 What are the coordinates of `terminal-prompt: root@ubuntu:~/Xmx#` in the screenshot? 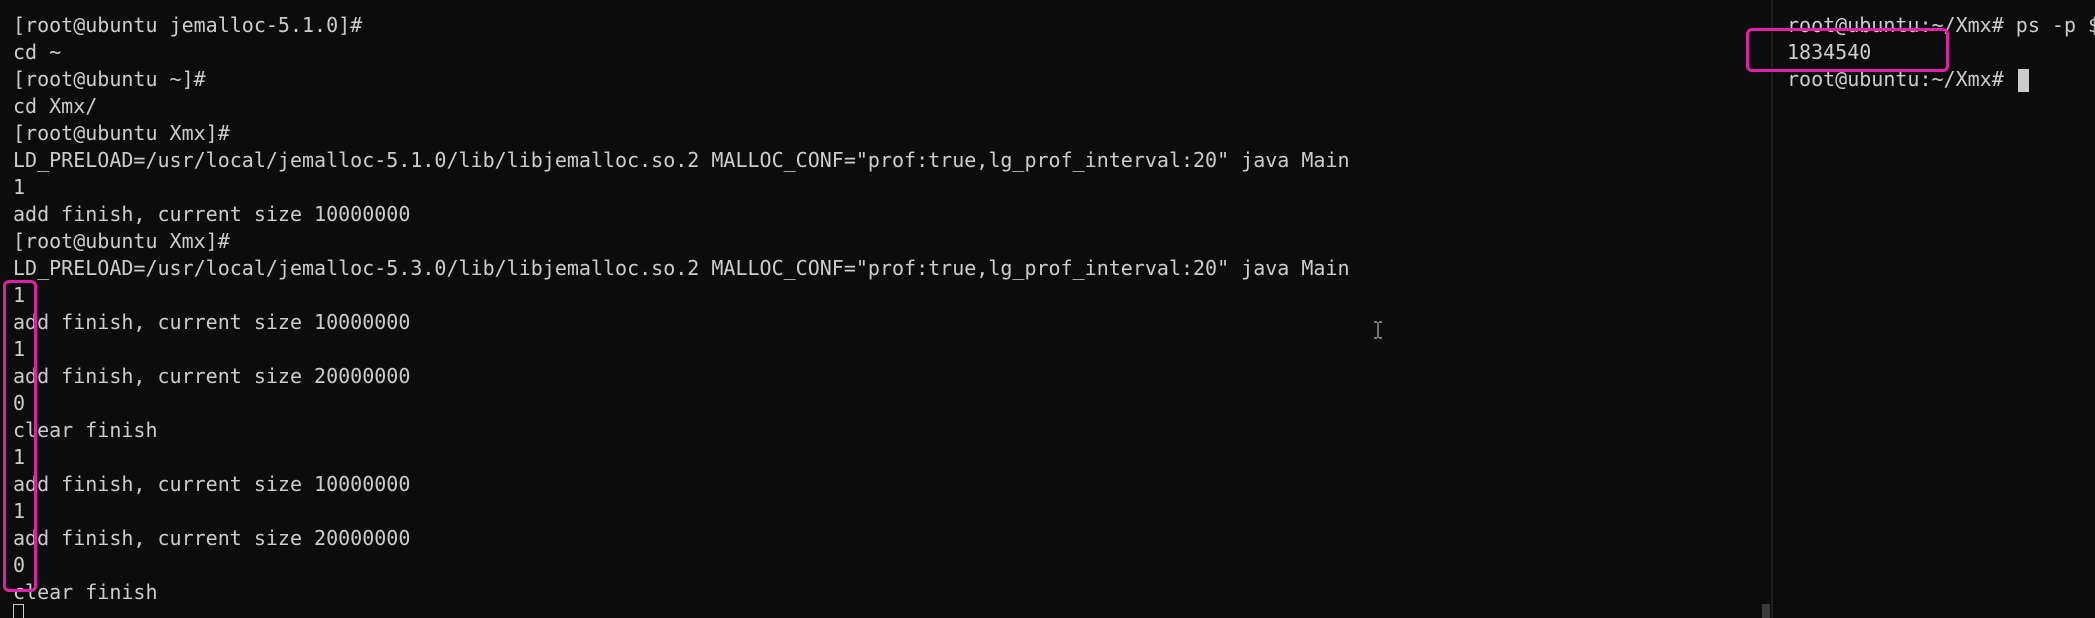 It's located at (1901, 79).